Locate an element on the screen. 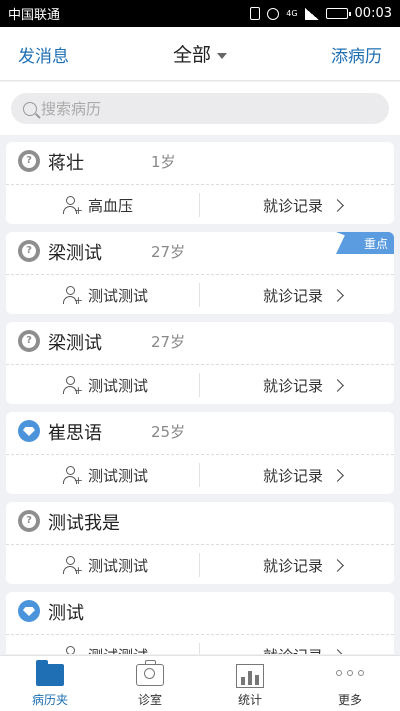  bottom-tab-bar: 病历夹 诊室 统计 更多 is located at coordinates (200, 683).